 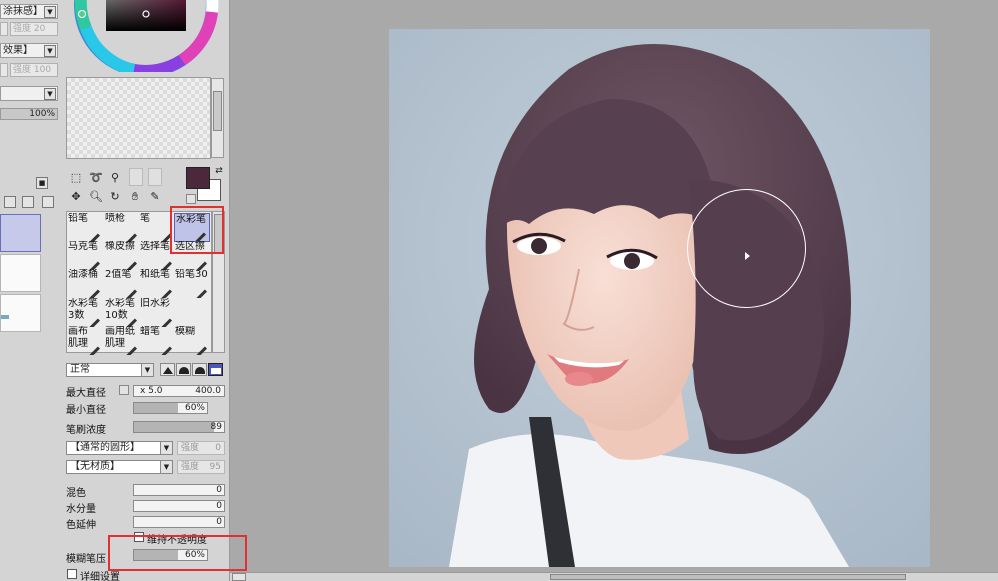 What do you see at coordinates (192, 312) in the screenshot?
I see `brush-tool` at bounding box center [192, 312].